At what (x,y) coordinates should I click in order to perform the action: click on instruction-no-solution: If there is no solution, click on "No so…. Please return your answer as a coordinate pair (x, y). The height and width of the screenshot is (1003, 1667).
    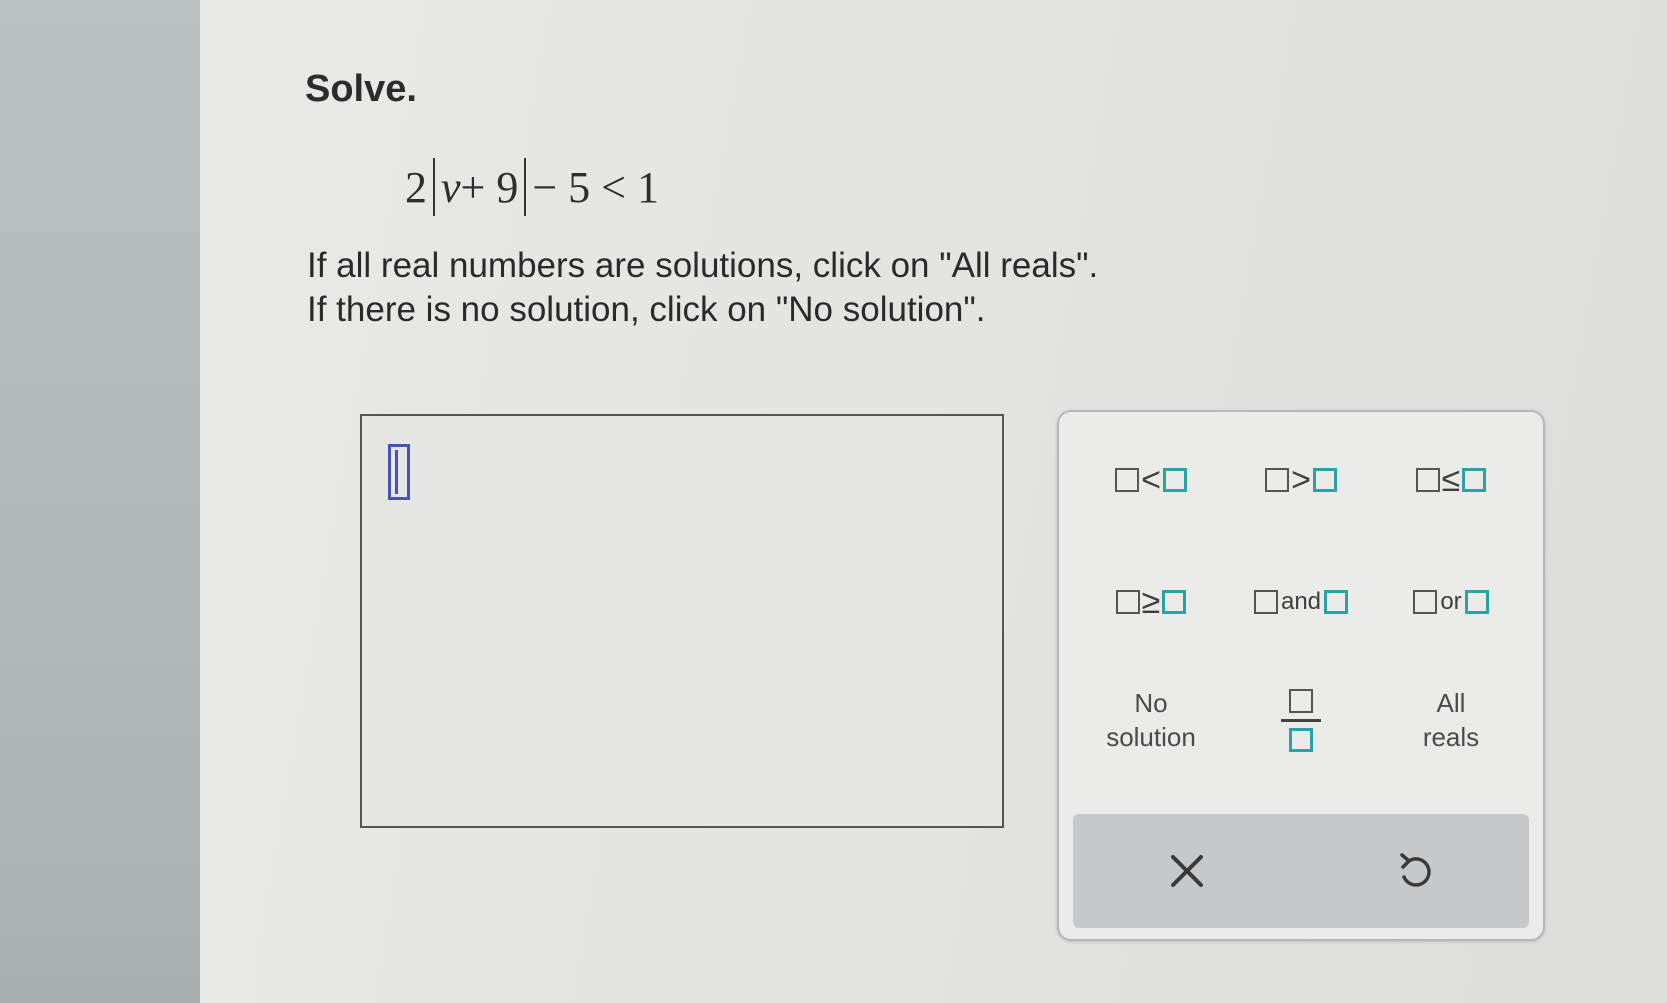
    Looking at the image, I should click on (646, 309).